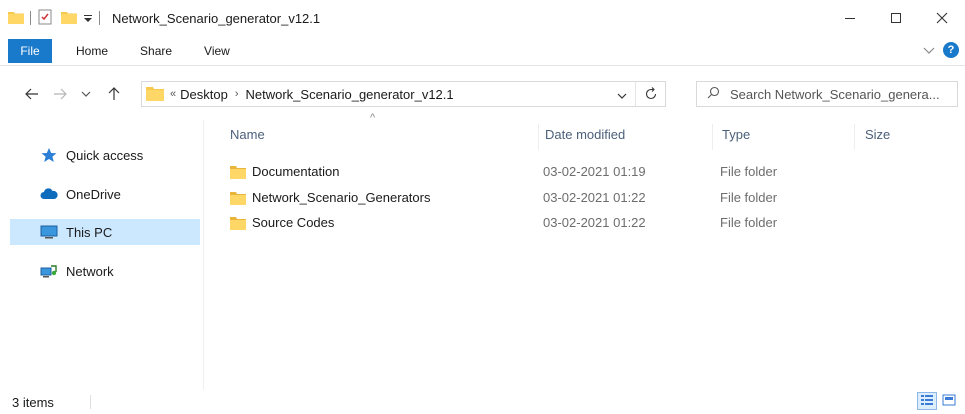 The height and width of the screenshot is (414, 965). Describe the element at coordinates (45, 18) in the screenshot. I see `properties-icon` at that location.